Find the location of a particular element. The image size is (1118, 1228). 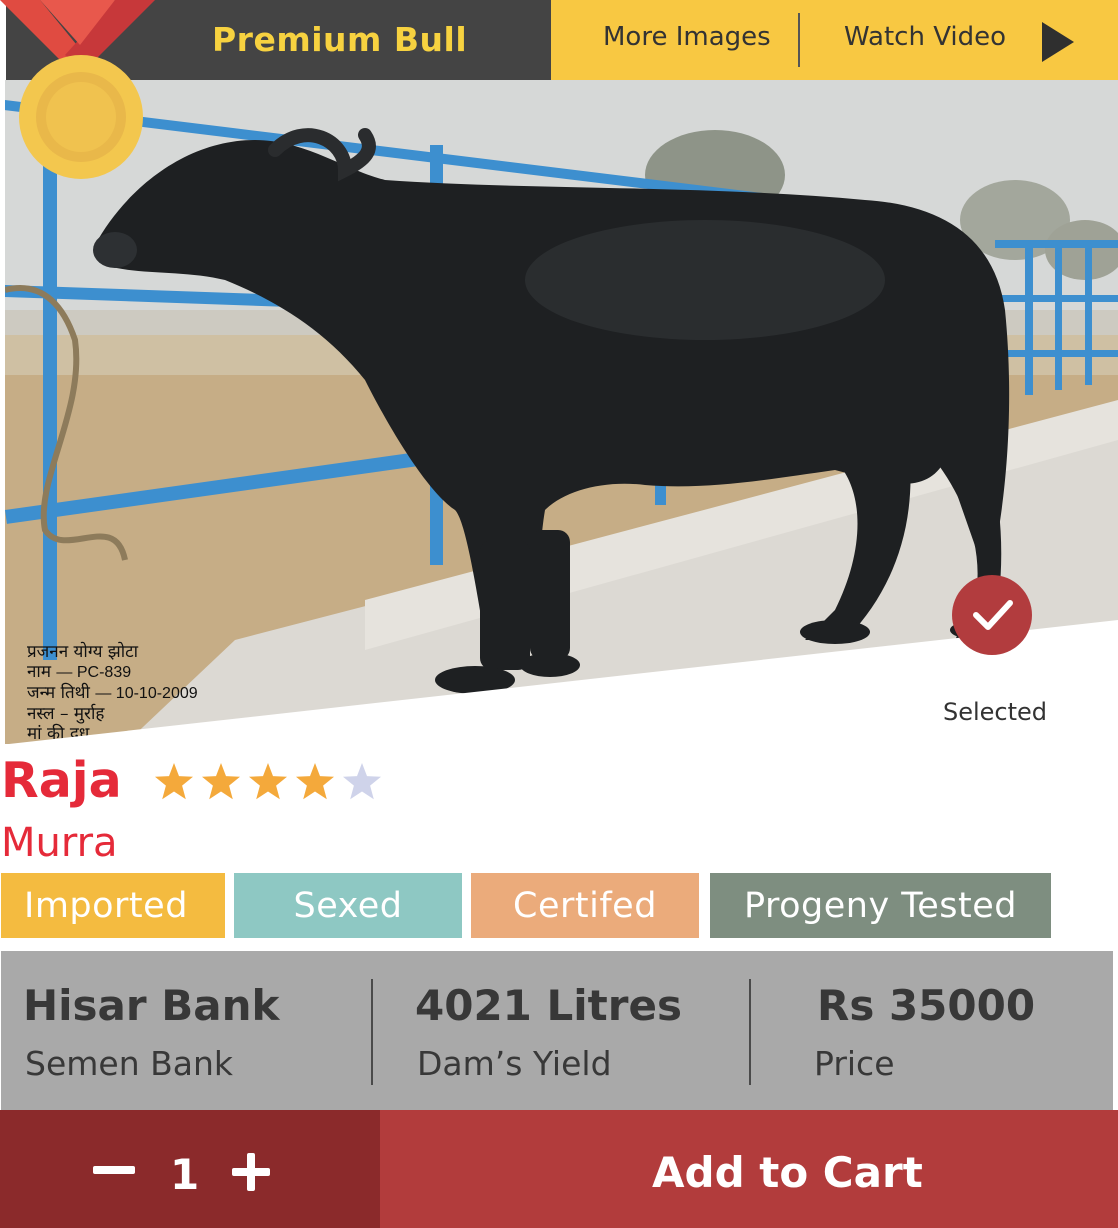

info-semen-bank: Hisar Bank Semen Bank is located at coordinates (186, 1031).